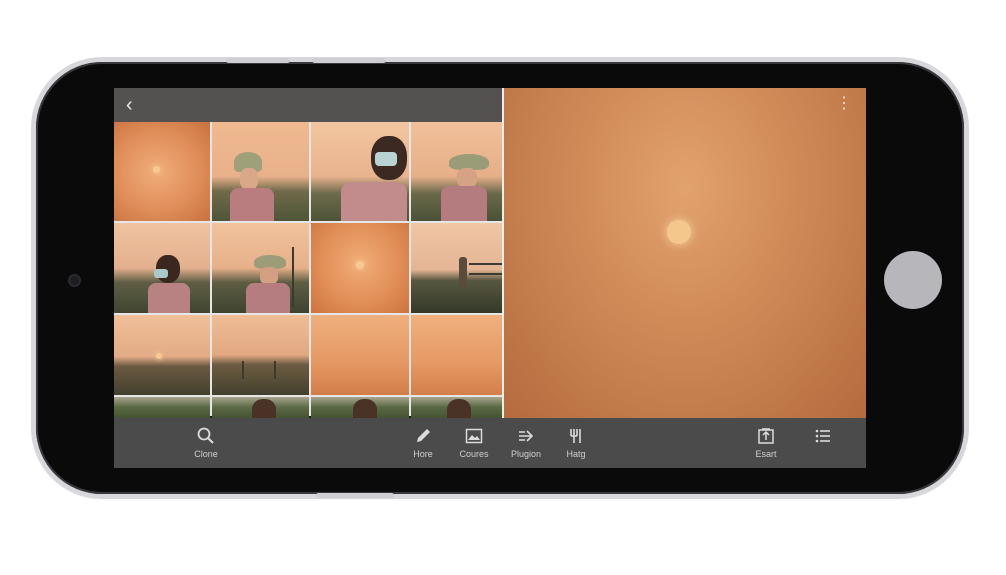 Image resolution: width=1006 pixels, height=575 pixels. Describe the element at coordinates (474, 454) in the screenshot. I see `courses-label: Coures` at that location.